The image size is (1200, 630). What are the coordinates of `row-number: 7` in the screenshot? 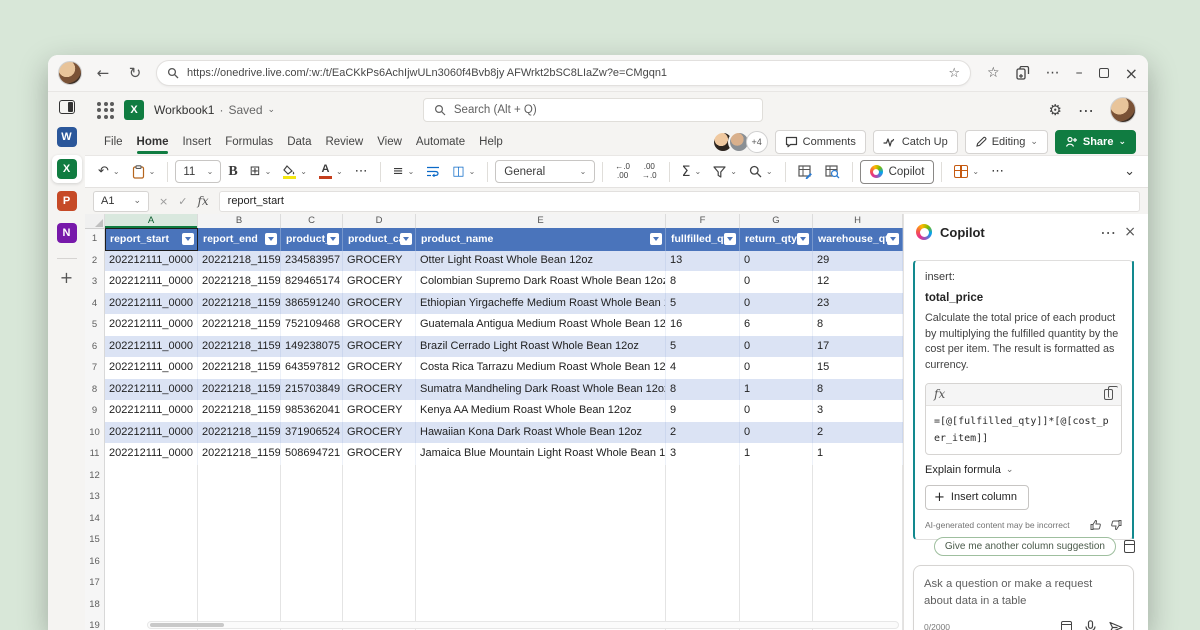 It's located at (95, 368).